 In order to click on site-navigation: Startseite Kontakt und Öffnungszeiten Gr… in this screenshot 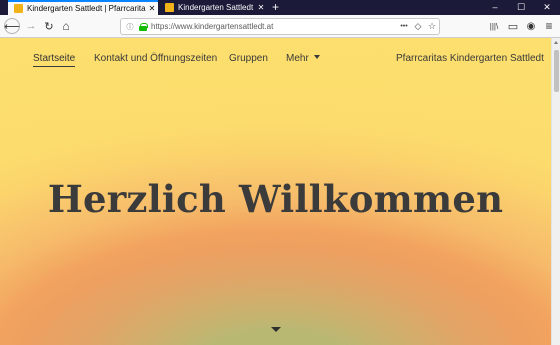, I will do `click(275, 59)`.